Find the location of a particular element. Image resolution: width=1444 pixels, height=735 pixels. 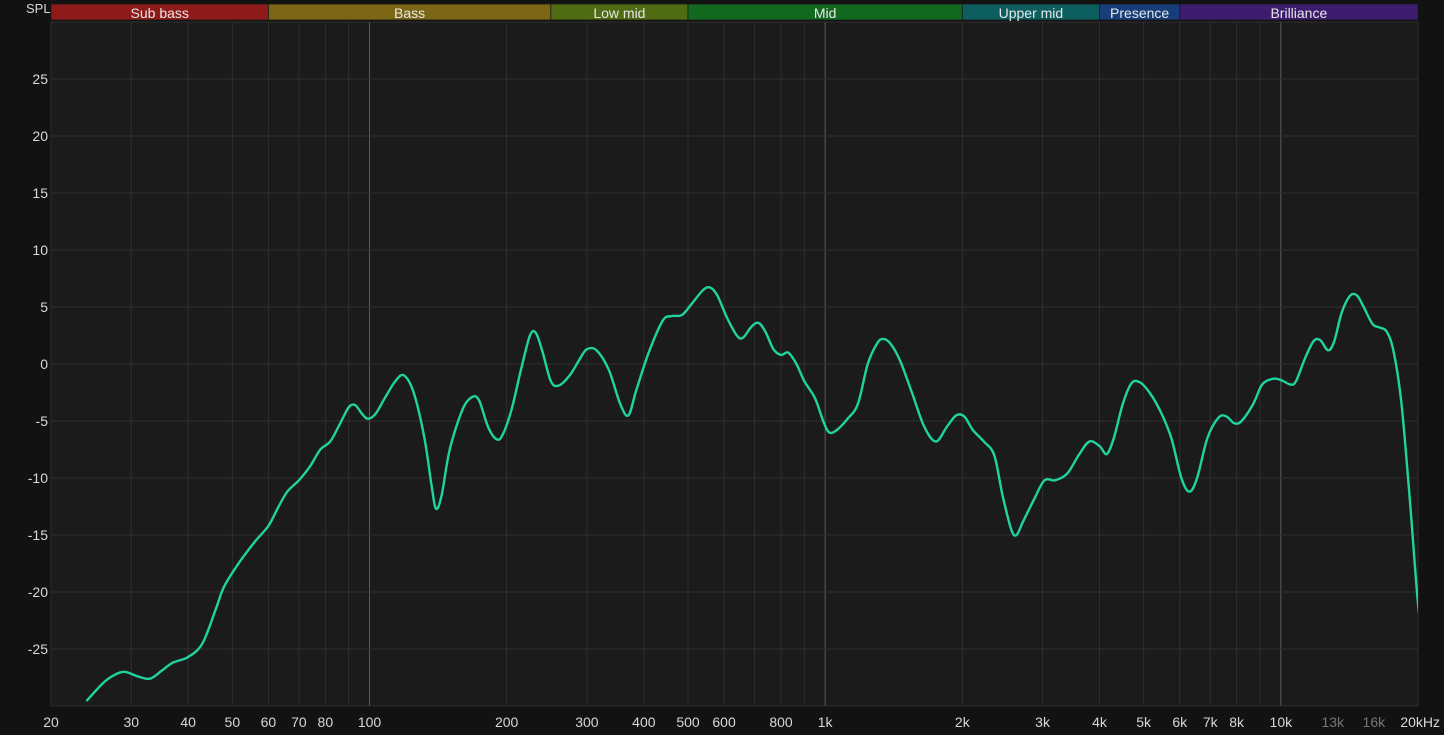

x-tick-label: 3k is located at coordinates (1043, 722).